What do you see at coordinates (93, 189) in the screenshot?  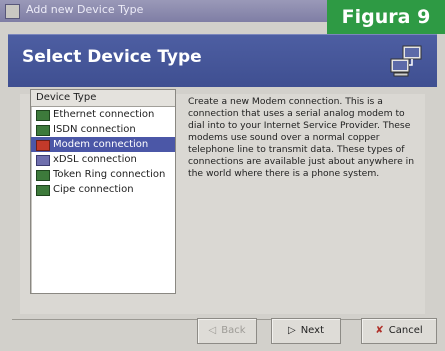 I see `list-item-label: Cipe connection` at bounding box center [93, 189].